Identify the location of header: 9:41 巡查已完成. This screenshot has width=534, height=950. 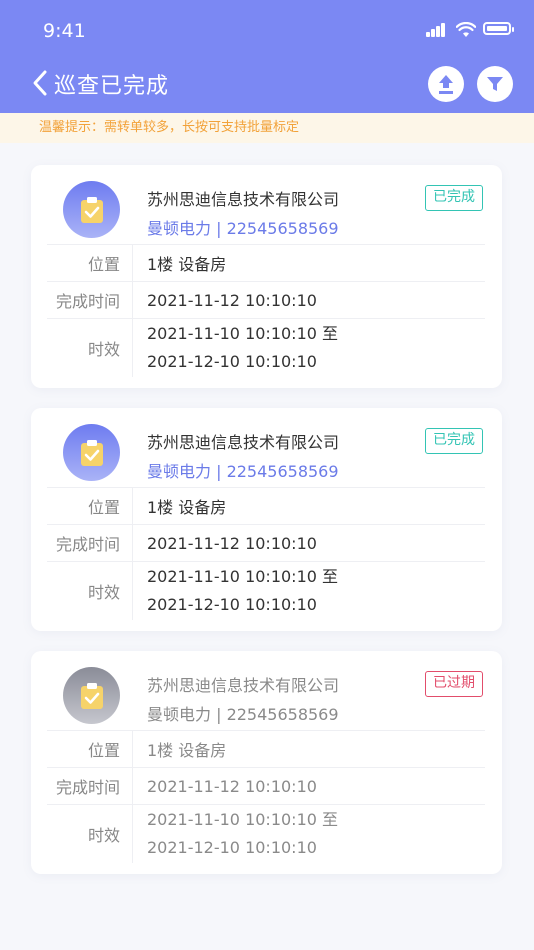
(267, 56).